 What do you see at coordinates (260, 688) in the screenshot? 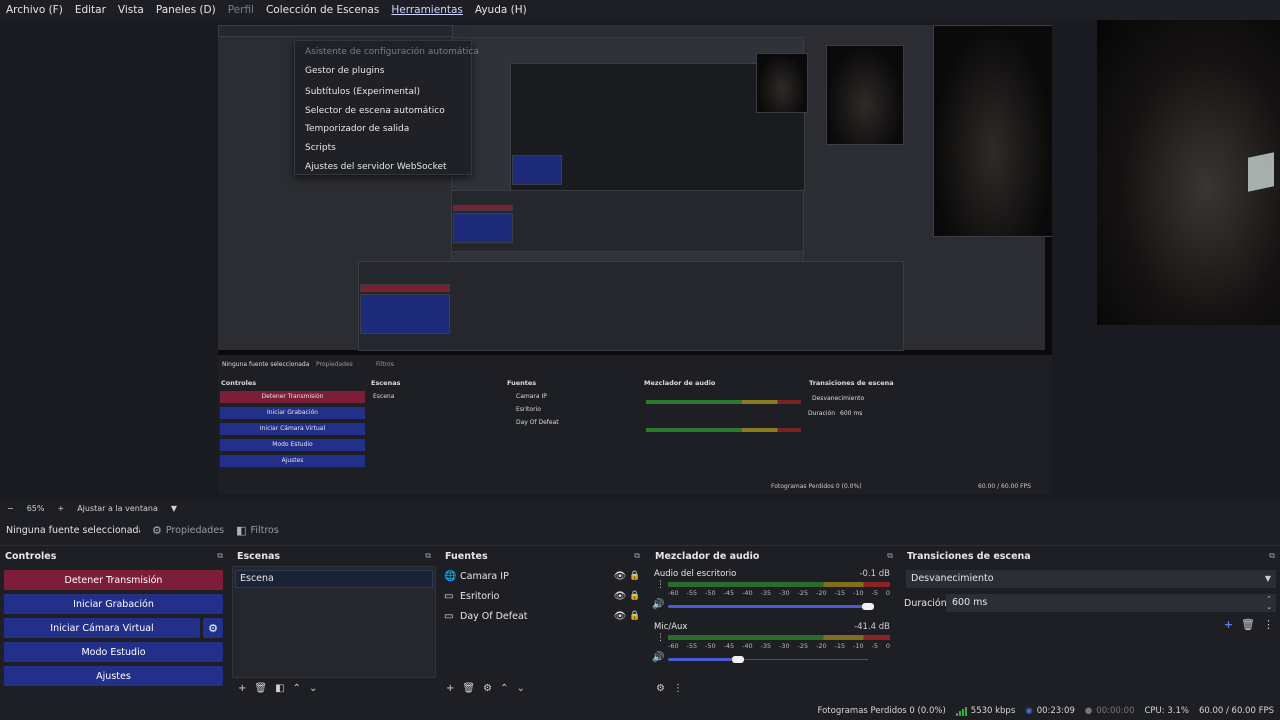
I see `remove-scene-icon: 🗑` at bounding box center [260, 688].